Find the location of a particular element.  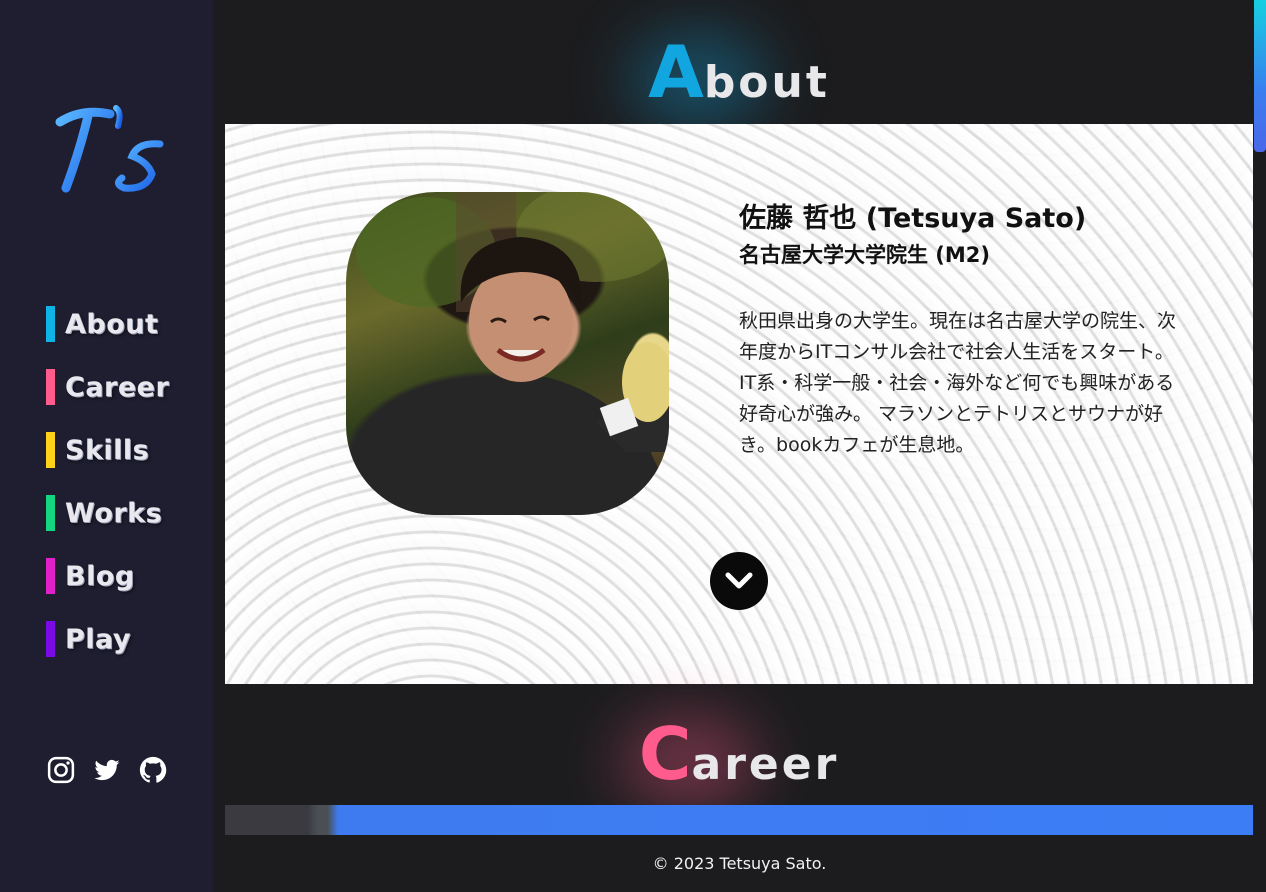

nav-label: Blog is located at coordinates (100, 576).